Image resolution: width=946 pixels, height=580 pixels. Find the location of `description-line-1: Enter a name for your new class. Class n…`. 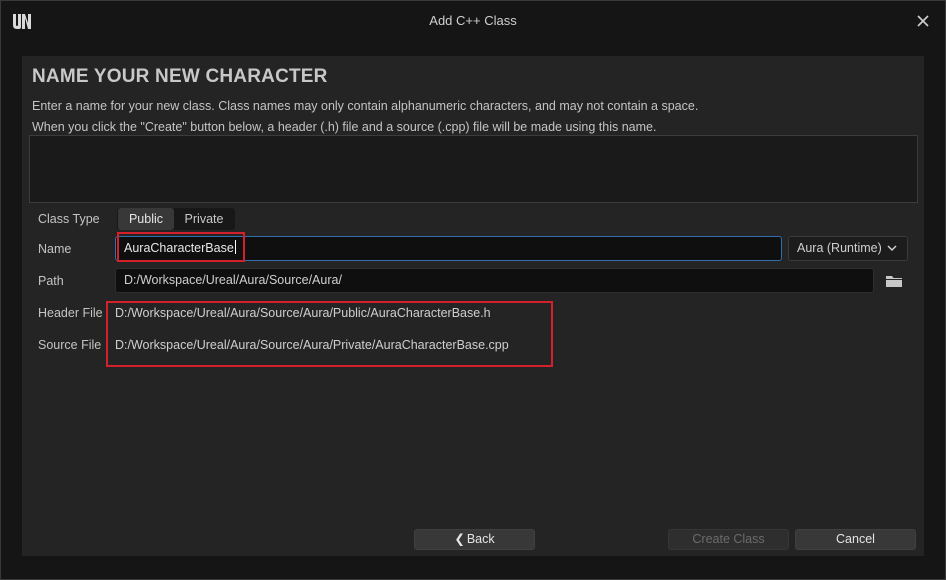

description-line-1: Enter a name for your new class. Class n… is located at coordinates (365, 106).